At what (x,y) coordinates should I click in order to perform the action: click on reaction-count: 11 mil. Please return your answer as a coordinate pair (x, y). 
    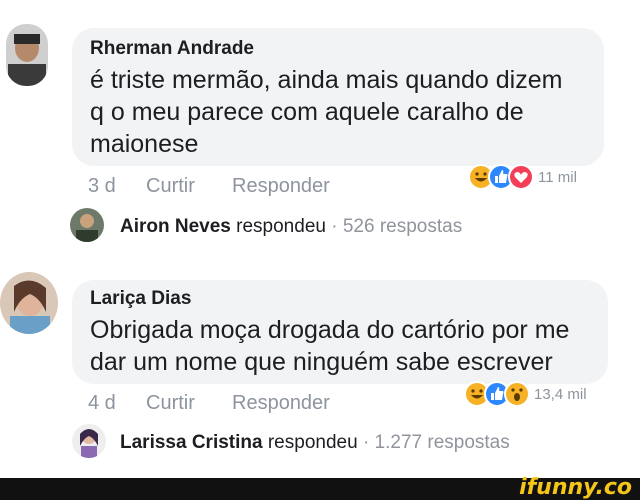
    Looking at the image, I should click on (557, 177).